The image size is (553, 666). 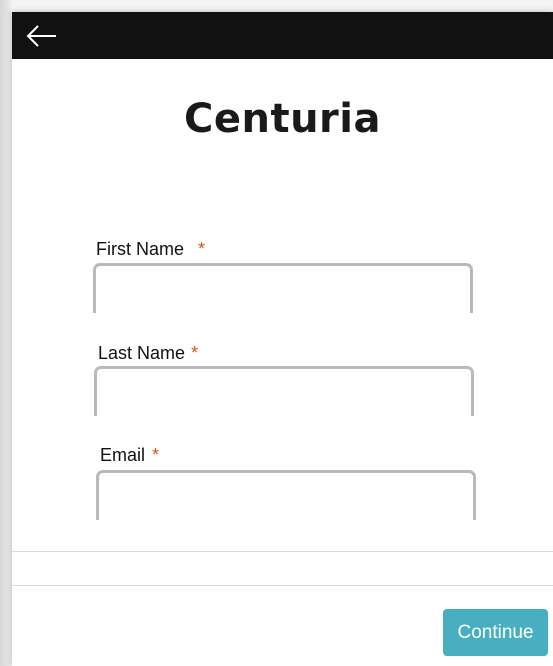 What do you see at coordinates (282, 585) in the screenshot?
I see `divider-lower` at bounding box center [282, 585].